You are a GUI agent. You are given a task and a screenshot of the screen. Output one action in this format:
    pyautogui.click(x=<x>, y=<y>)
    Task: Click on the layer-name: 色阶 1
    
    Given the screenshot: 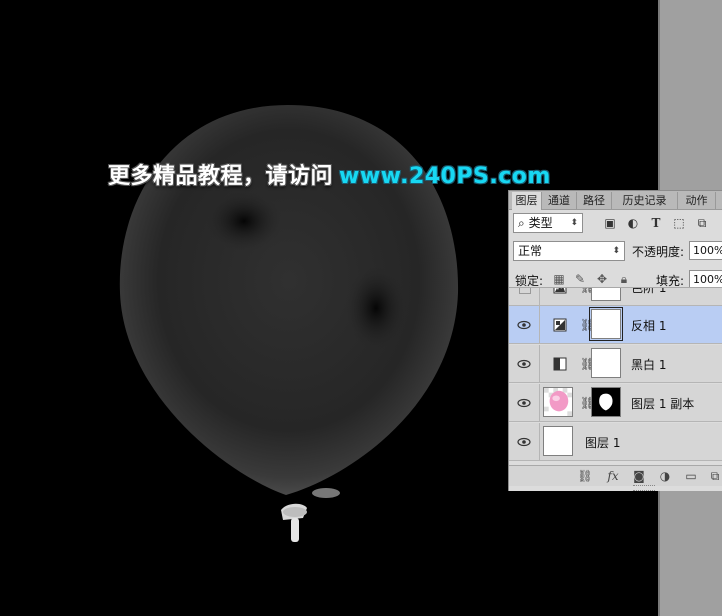 What is the action you would take?
    pyautogui.click(x=648, y=292)
    